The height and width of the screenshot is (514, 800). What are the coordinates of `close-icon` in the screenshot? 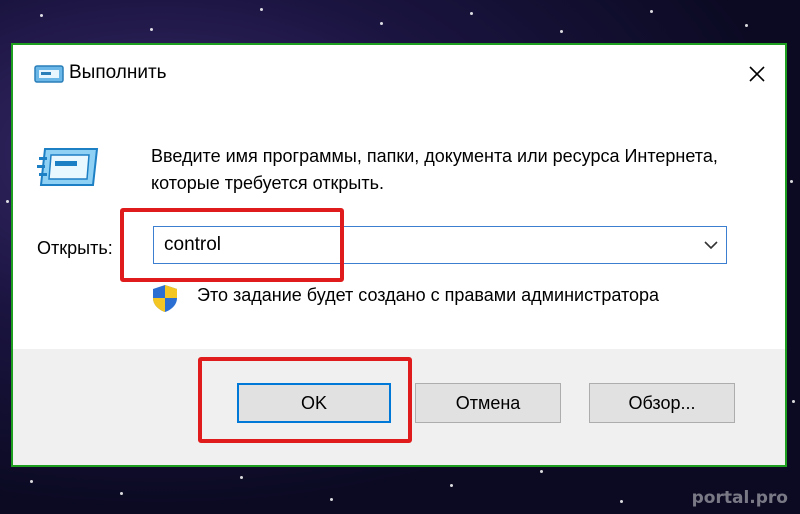 It's located at (757, 74).